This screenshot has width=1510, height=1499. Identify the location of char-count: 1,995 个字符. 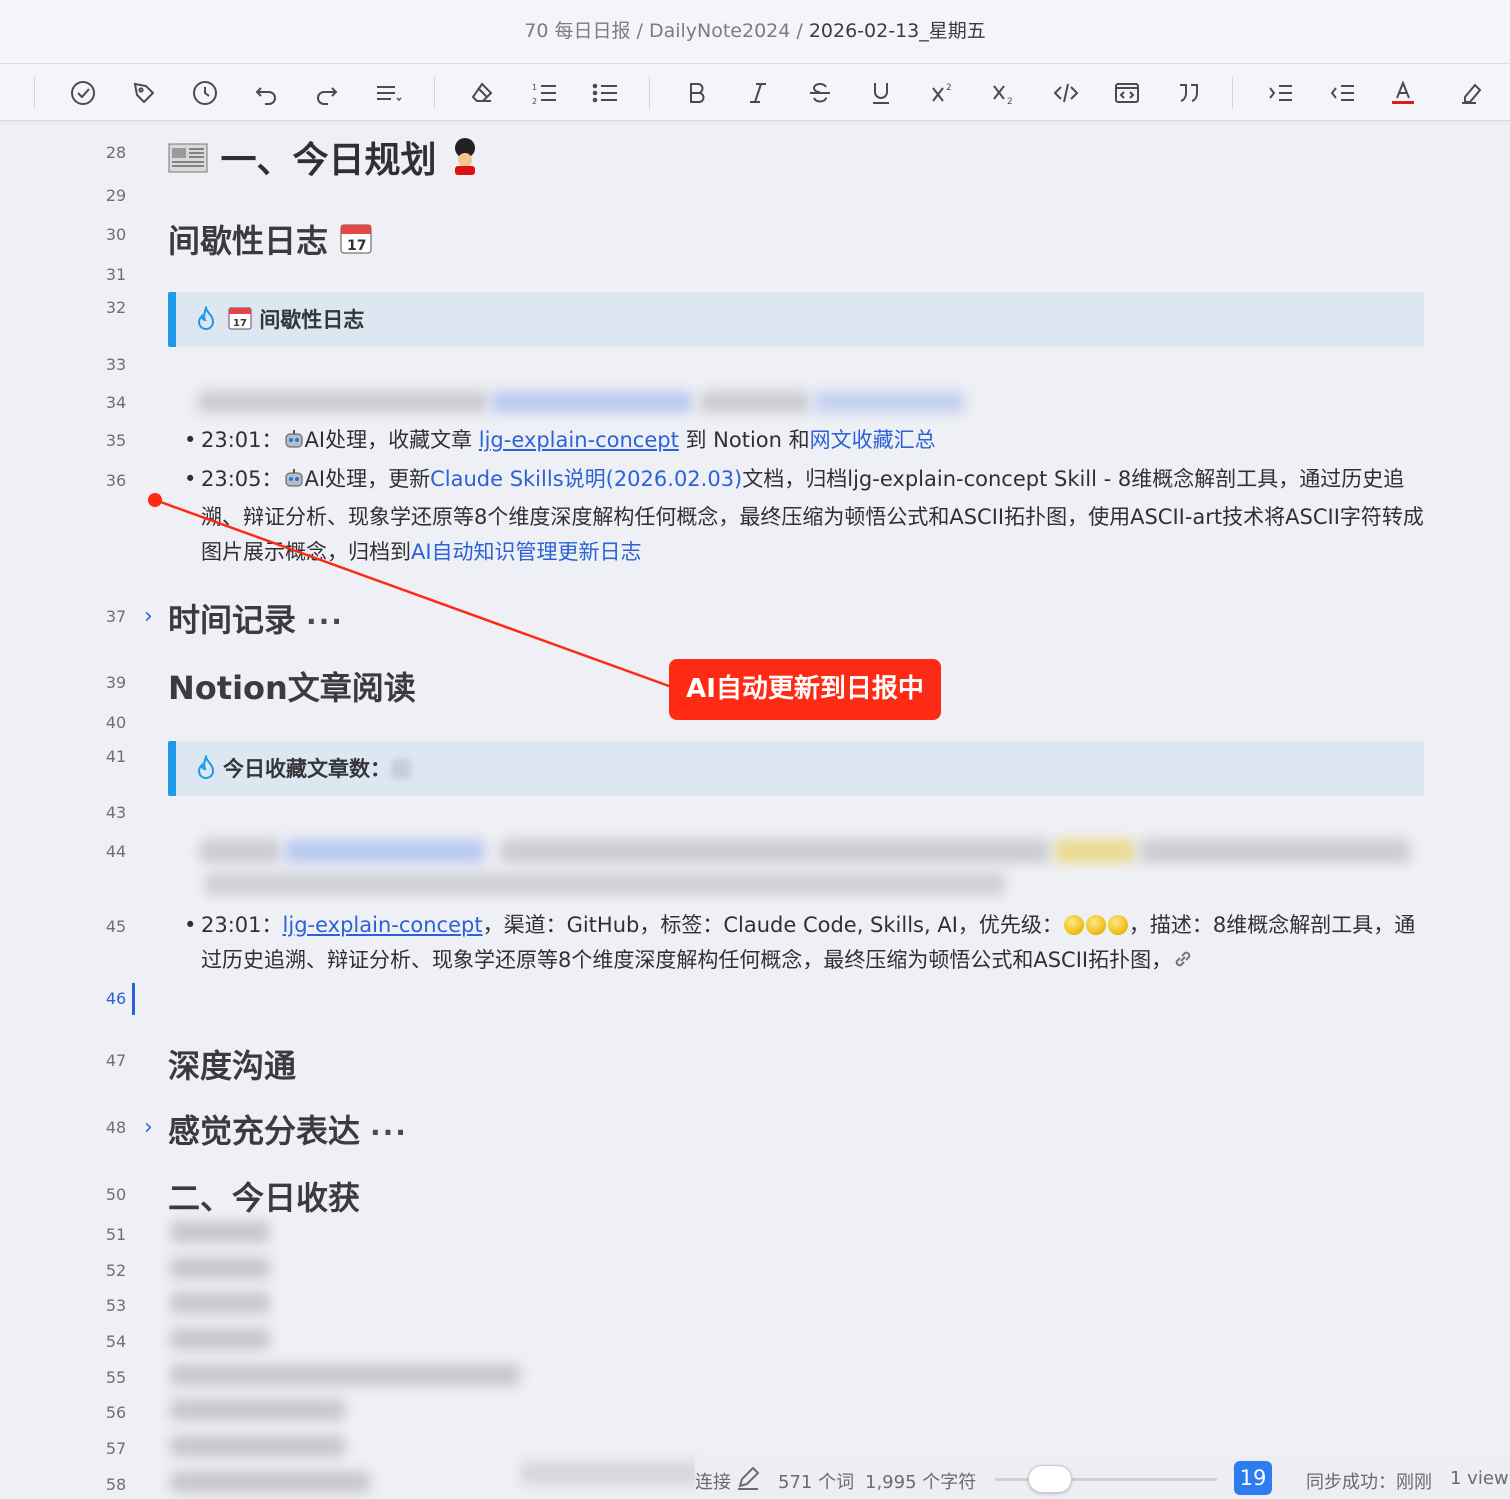
(921, 1482).